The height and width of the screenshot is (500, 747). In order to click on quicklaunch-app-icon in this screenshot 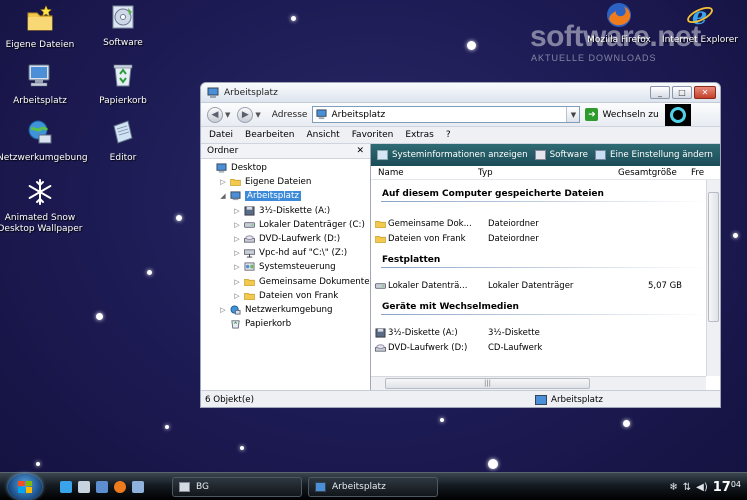, I will do `click(138, 486)`.